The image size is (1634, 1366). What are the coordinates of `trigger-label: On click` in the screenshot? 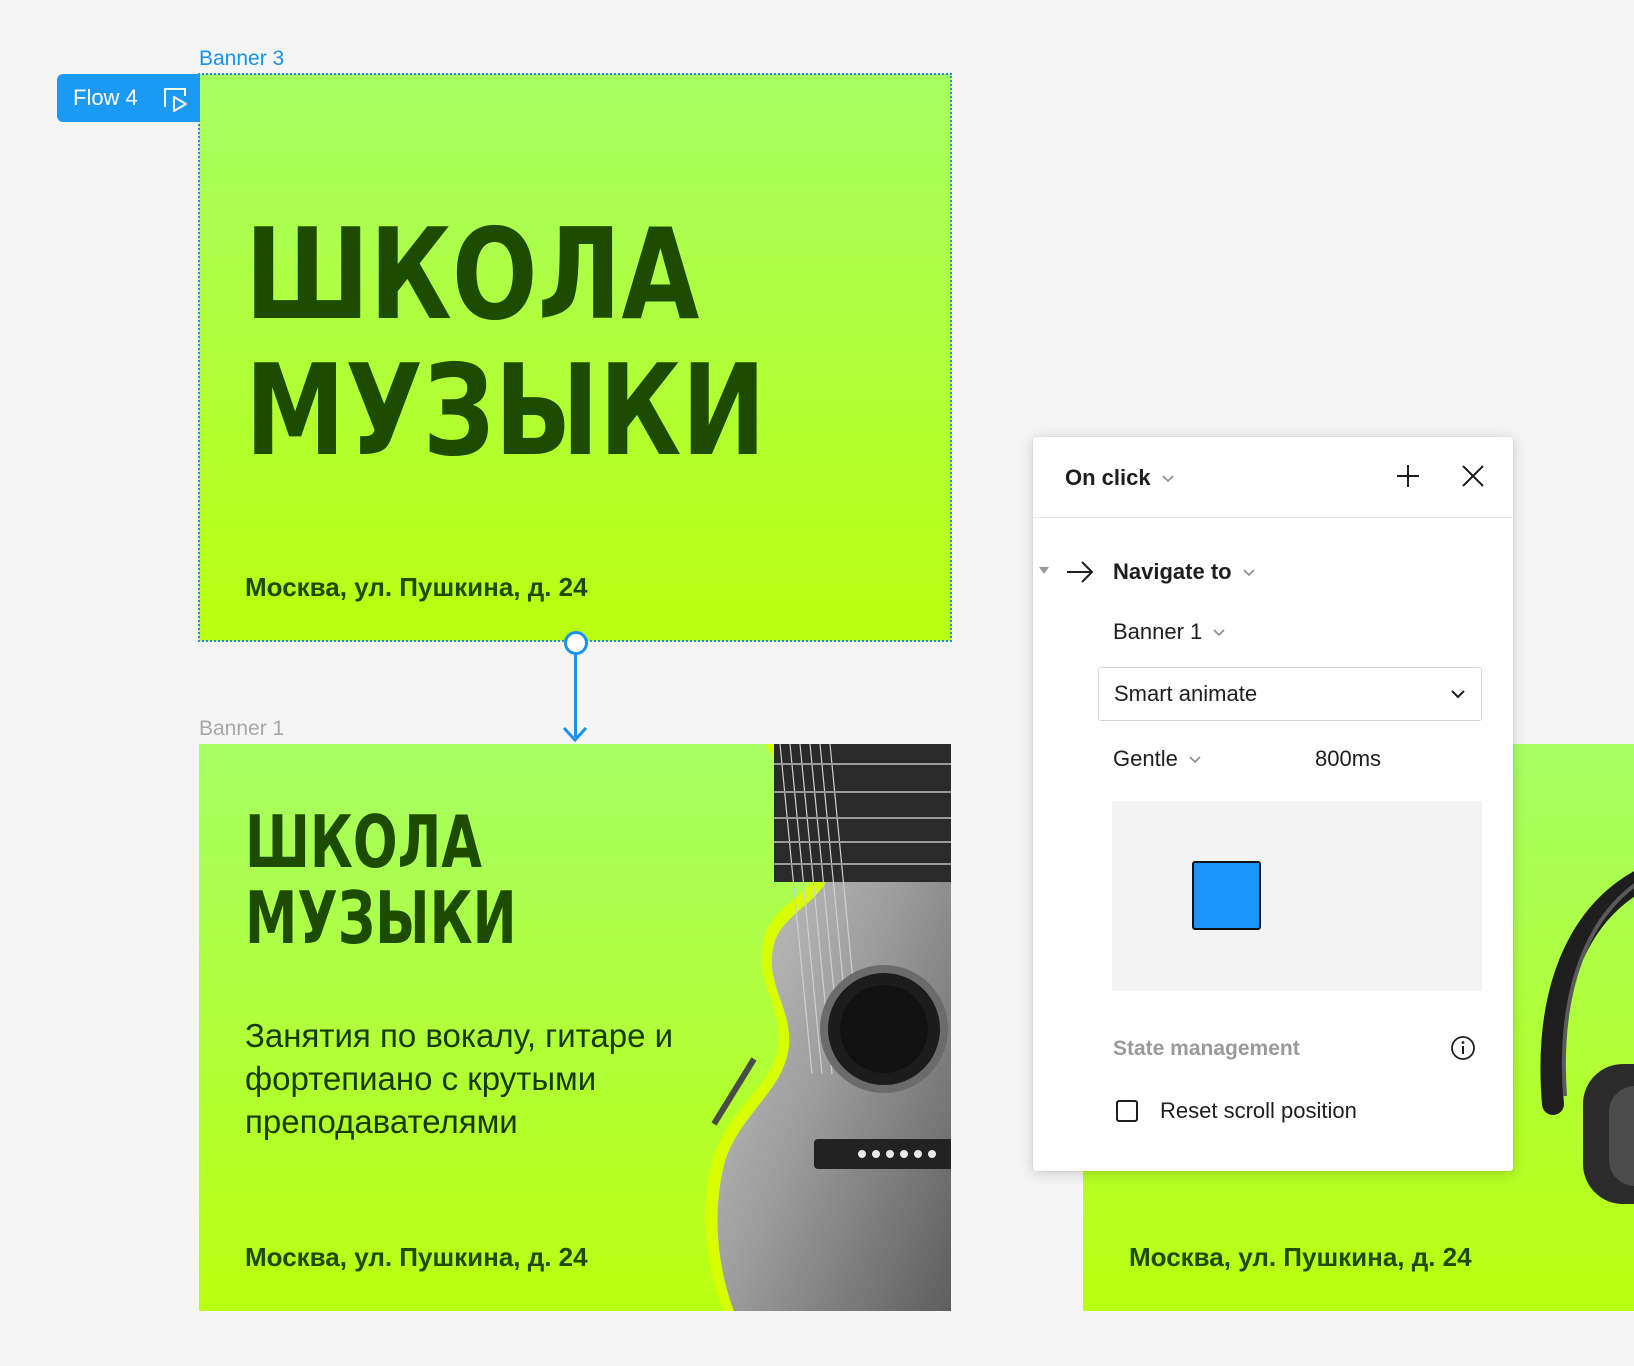 It's located at (1108, 477).